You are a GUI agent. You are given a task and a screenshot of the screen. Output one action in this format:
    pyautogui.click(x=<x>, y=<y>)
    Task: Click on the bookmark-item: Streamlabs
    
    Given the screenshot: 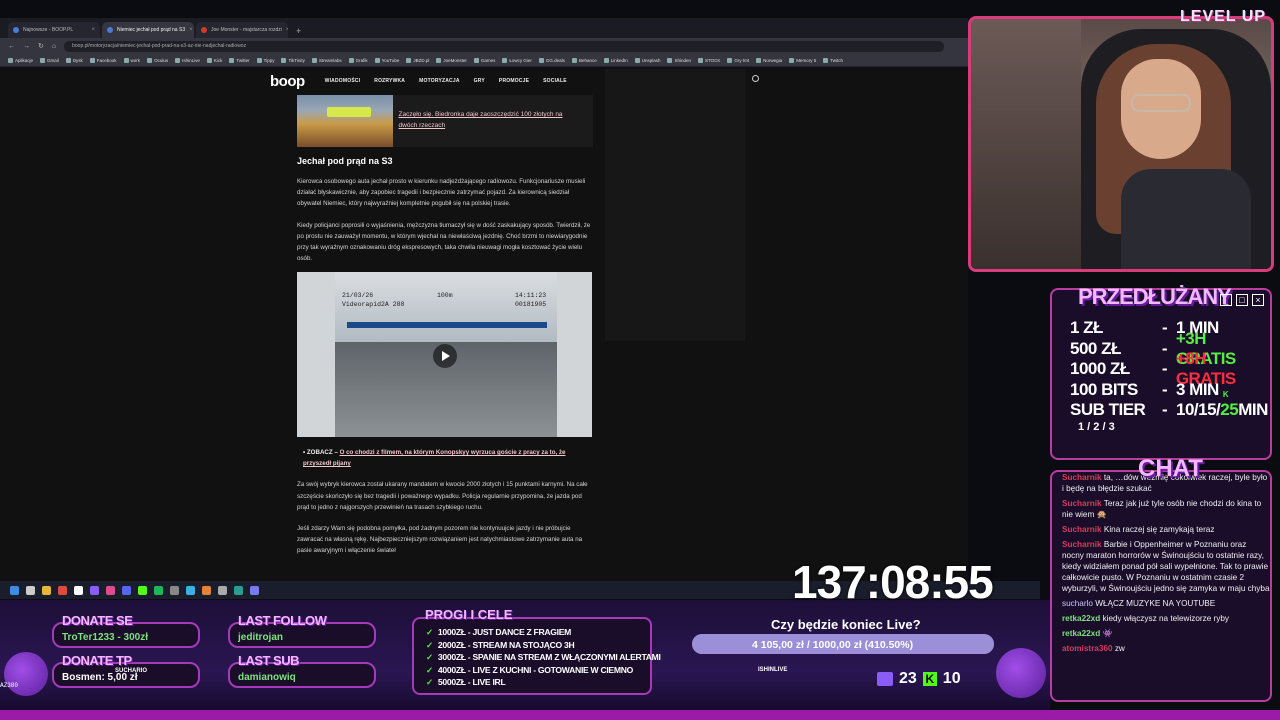 What is the action you would take?
    pyautogui.click(x=326, y=60)
    